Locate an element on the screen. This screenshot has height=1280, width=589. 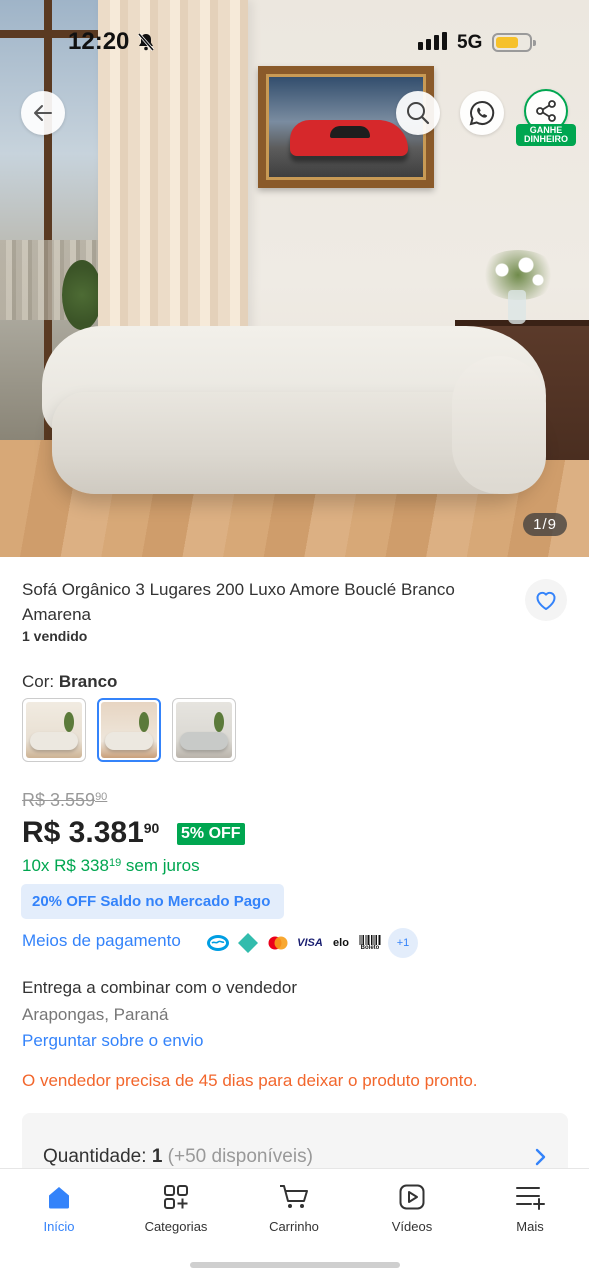
old-price-cents: 90 is located at coordinates (101, 797).